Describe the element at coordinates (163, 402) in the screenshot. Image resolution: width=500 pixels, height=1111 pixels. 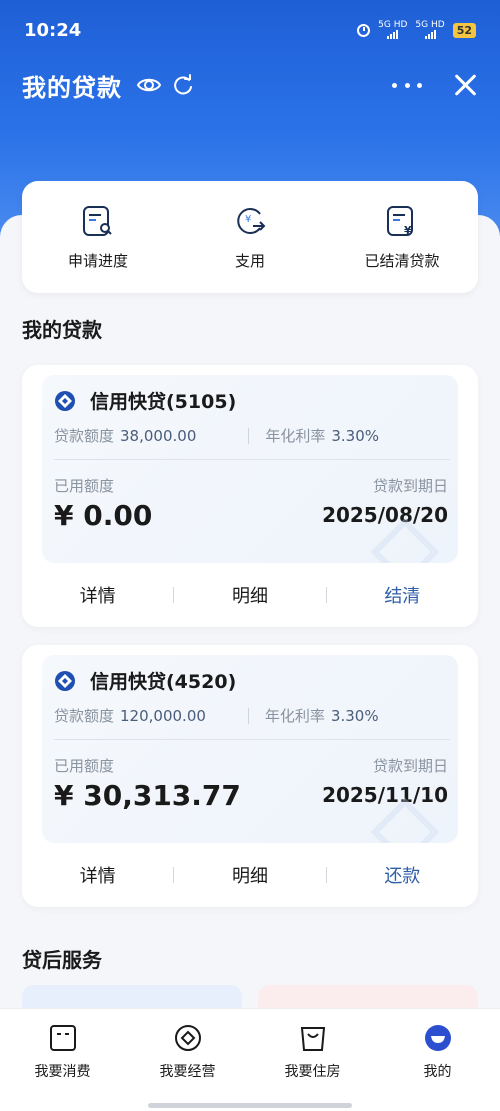
I see `loan-name: 信用快贷(5105)` at that location.